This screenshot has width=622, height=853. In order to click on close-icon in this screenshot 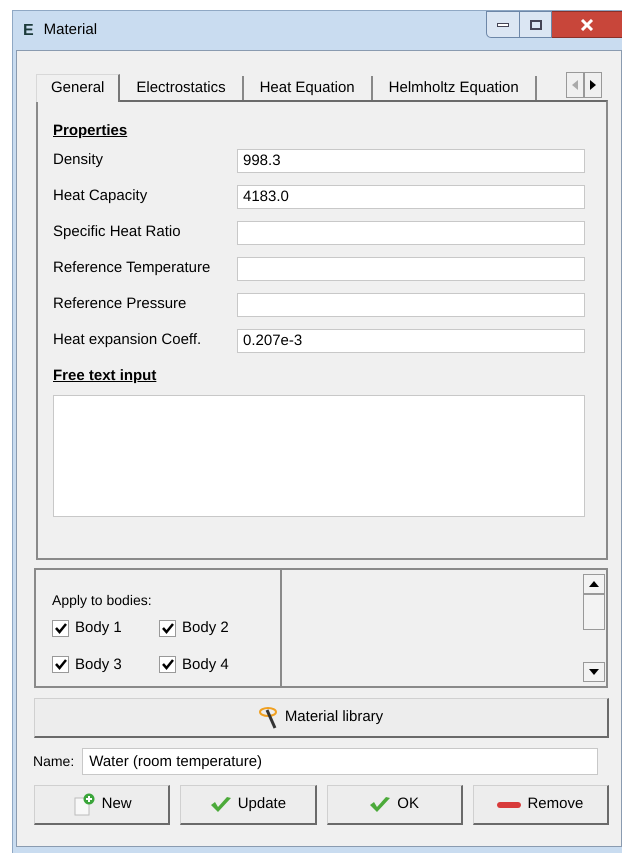, I will do `click(587, 24)`.